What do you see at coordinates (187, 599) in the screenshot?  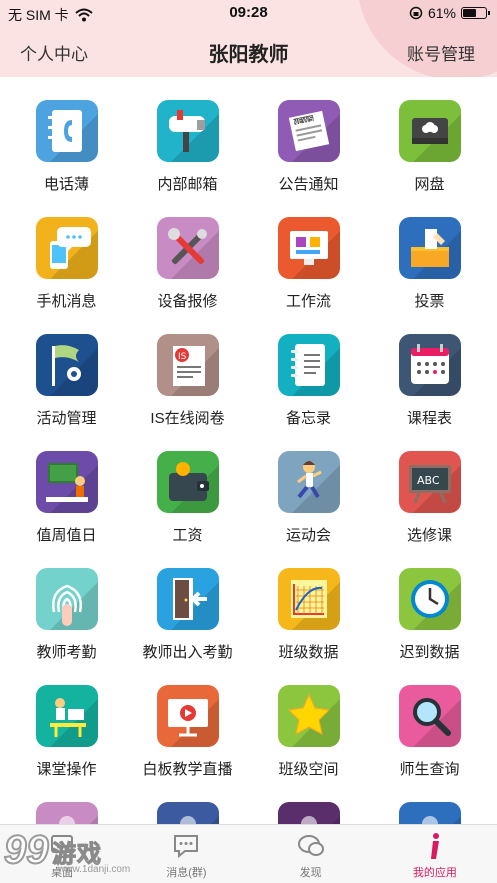 I see `door-exit-icon` at bounding box center [187, 599].